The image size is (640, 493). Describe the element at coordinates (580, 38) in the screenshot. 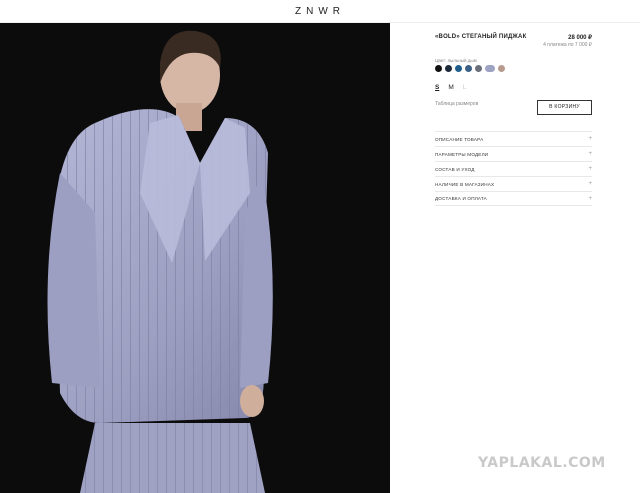

I see `product-price: 28 000 ₽` at that location.